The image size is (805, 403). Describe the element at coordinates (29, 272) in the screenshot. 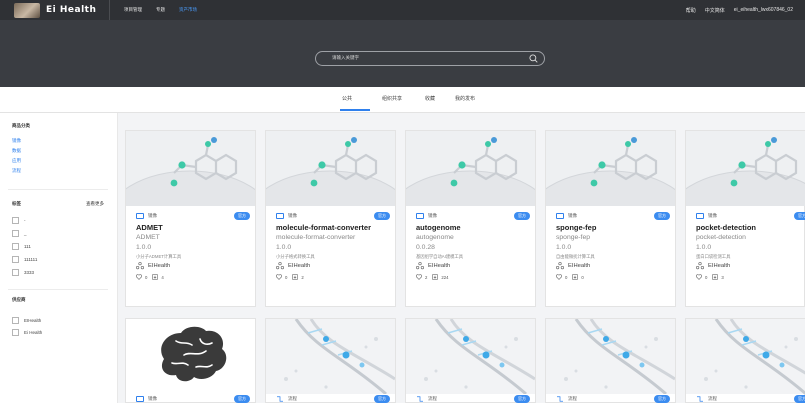

I see `tag-label: 3333` at that location.